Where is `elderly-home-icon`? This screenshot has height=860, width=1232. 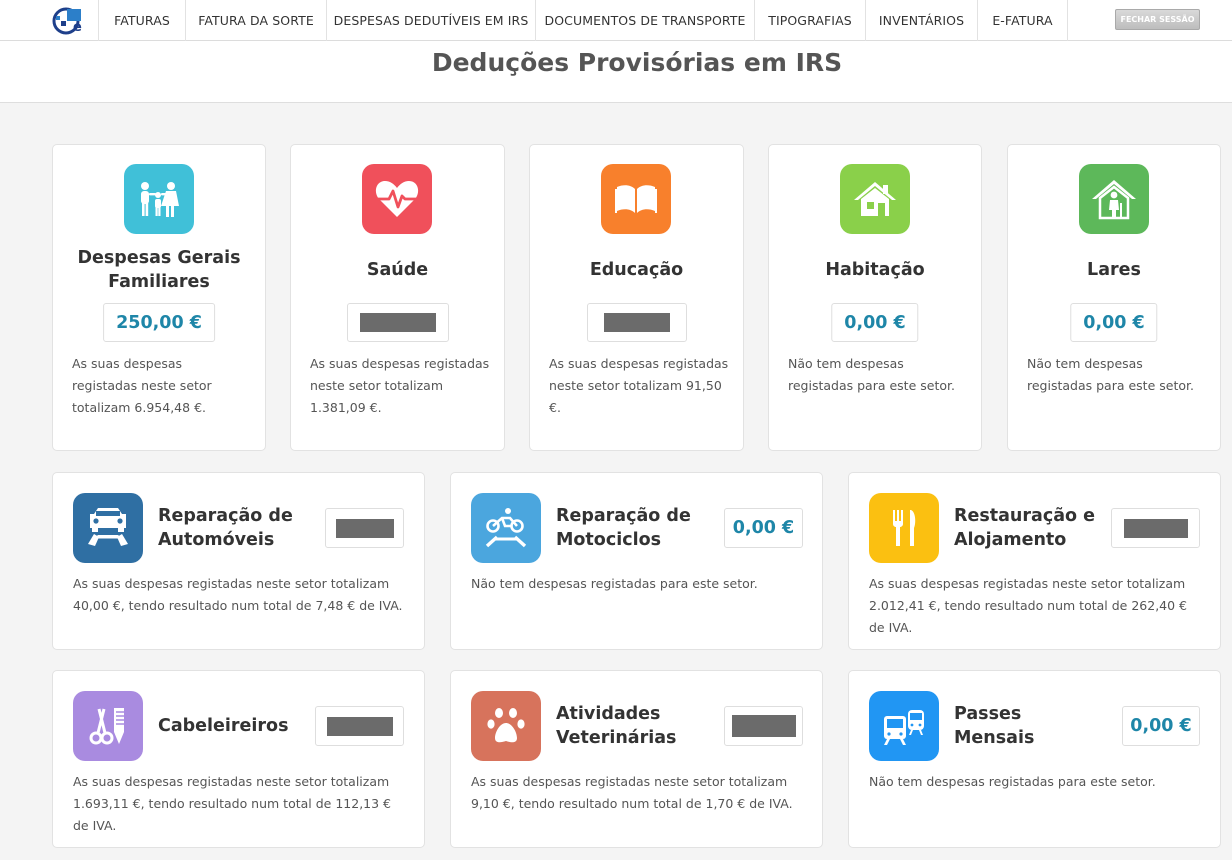 elderly-home-icon is located at coordinates (1114, 199).